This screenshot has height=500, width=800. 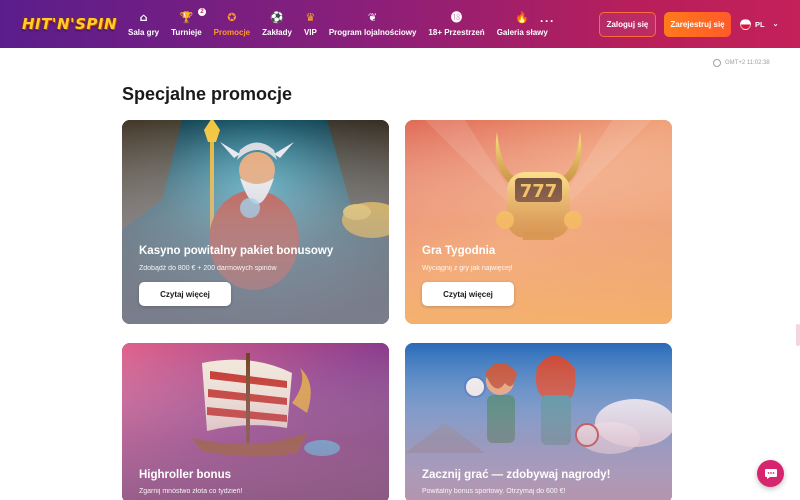 What do you see at coordinates (185, 475) in the screenshot?
I see `card-title: Highroller bonus` at bounding box center [185, 475].